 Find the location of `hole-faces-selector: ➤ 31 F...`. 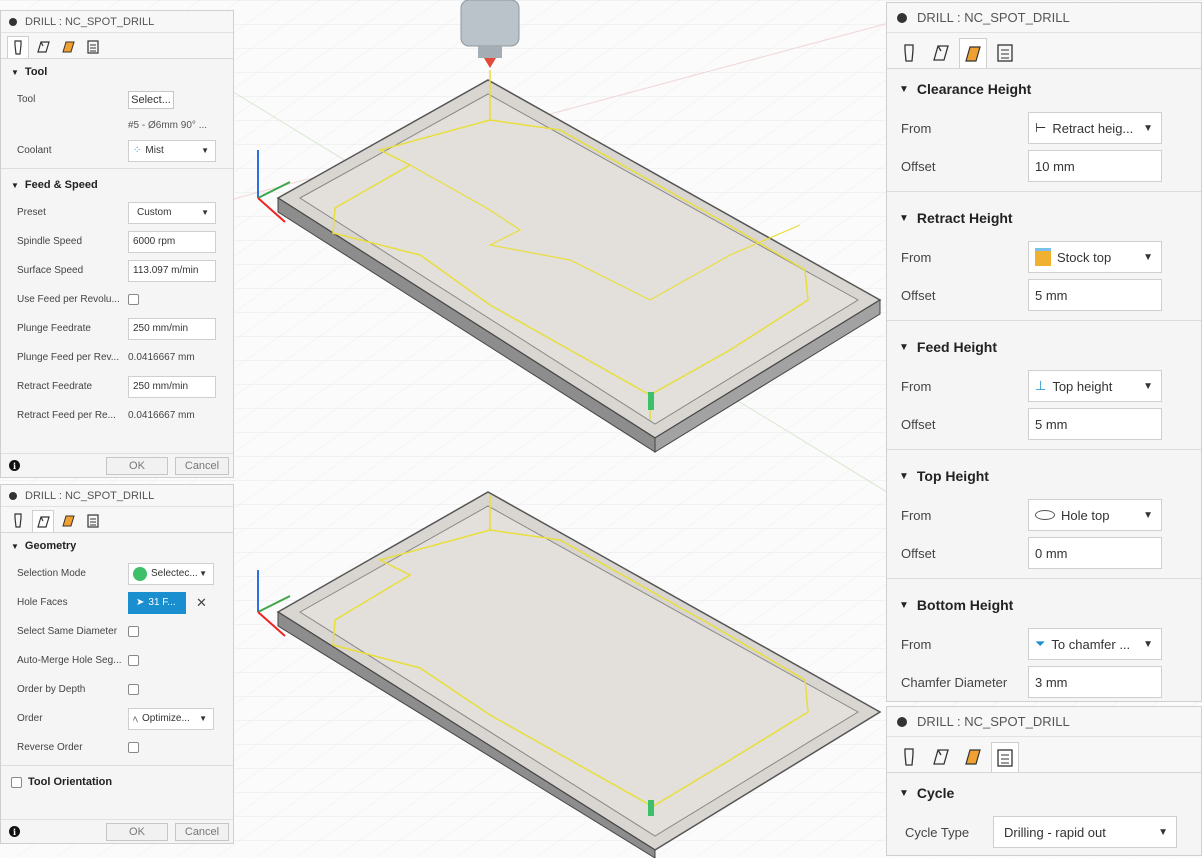

hole-faces-selector: ➤ 31 F... is located at coordinates (157, 602).